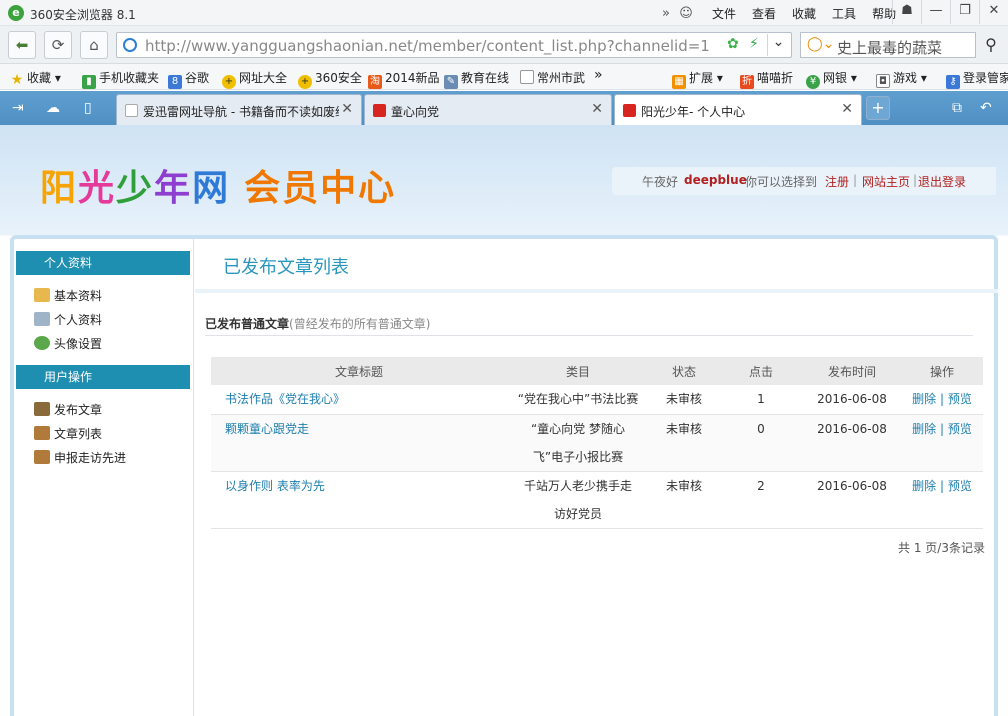 This screenshot has width=1008, height=716. I want to click on sidebar-item-report-visit: 申报走访先进, so click(80, 459).